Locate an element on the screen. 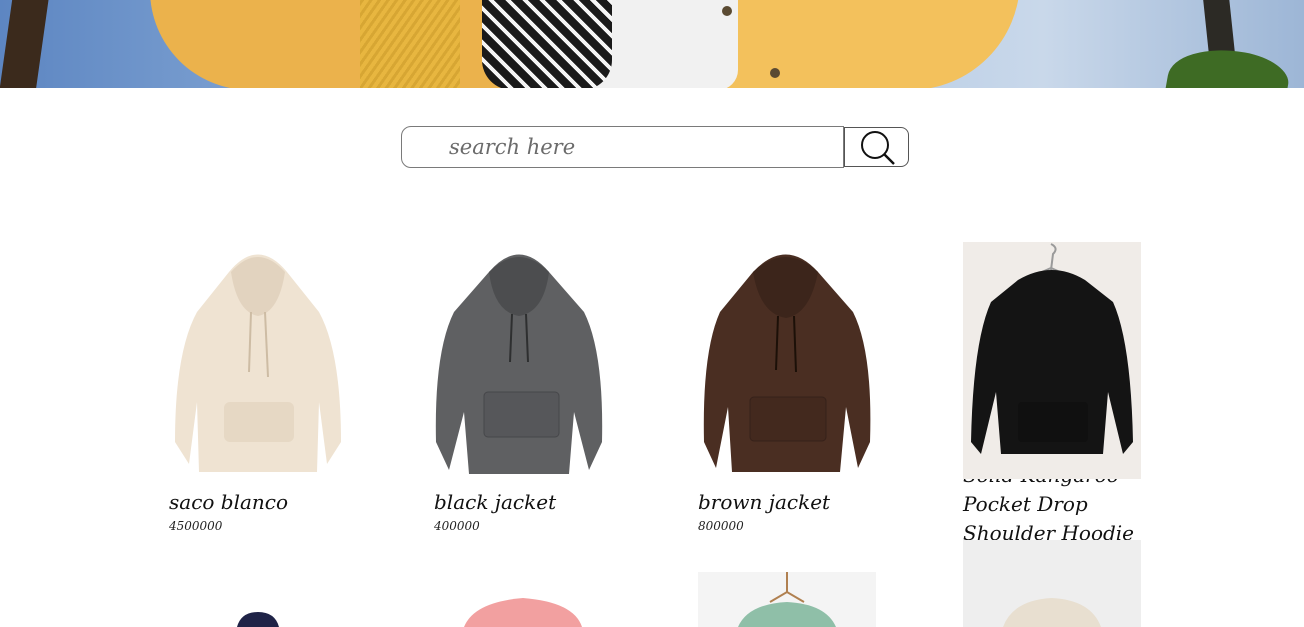 The image size is (1304, 627). search-icon is located at coordinates (878, 148).